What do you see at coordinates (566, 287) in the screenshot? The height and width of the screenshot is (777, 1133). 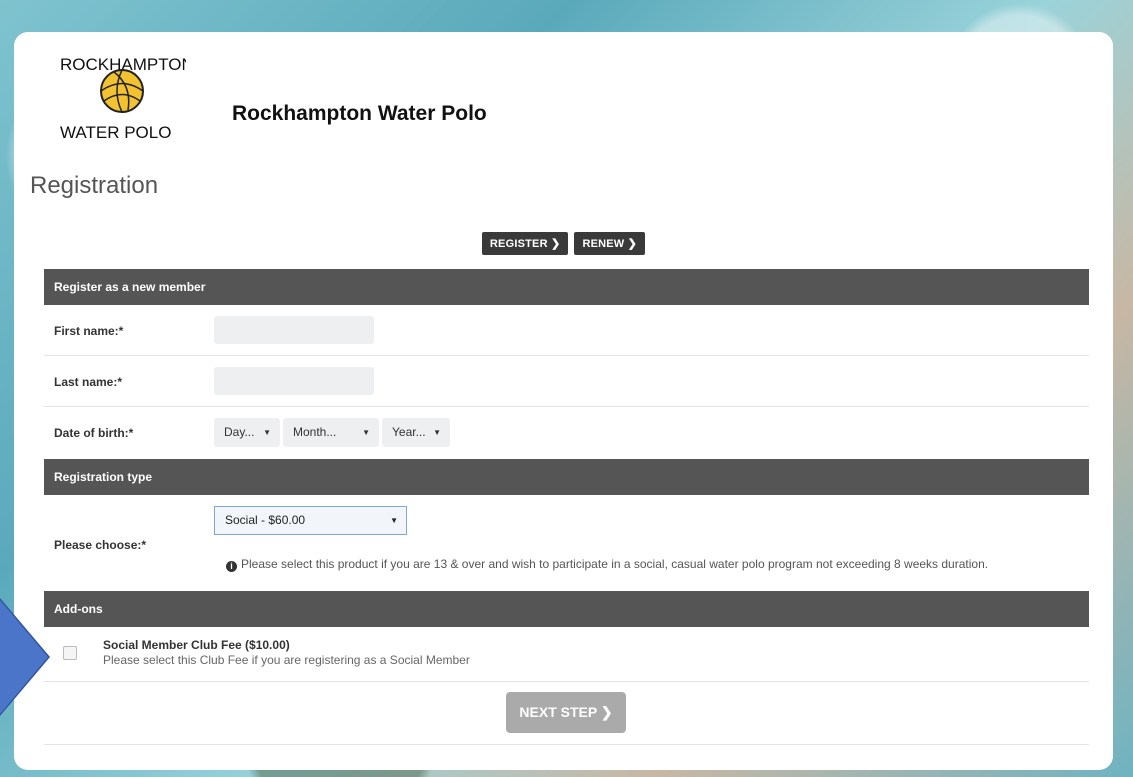 I see `section-heading: Register as a new member` at bounding box center [566, 287].